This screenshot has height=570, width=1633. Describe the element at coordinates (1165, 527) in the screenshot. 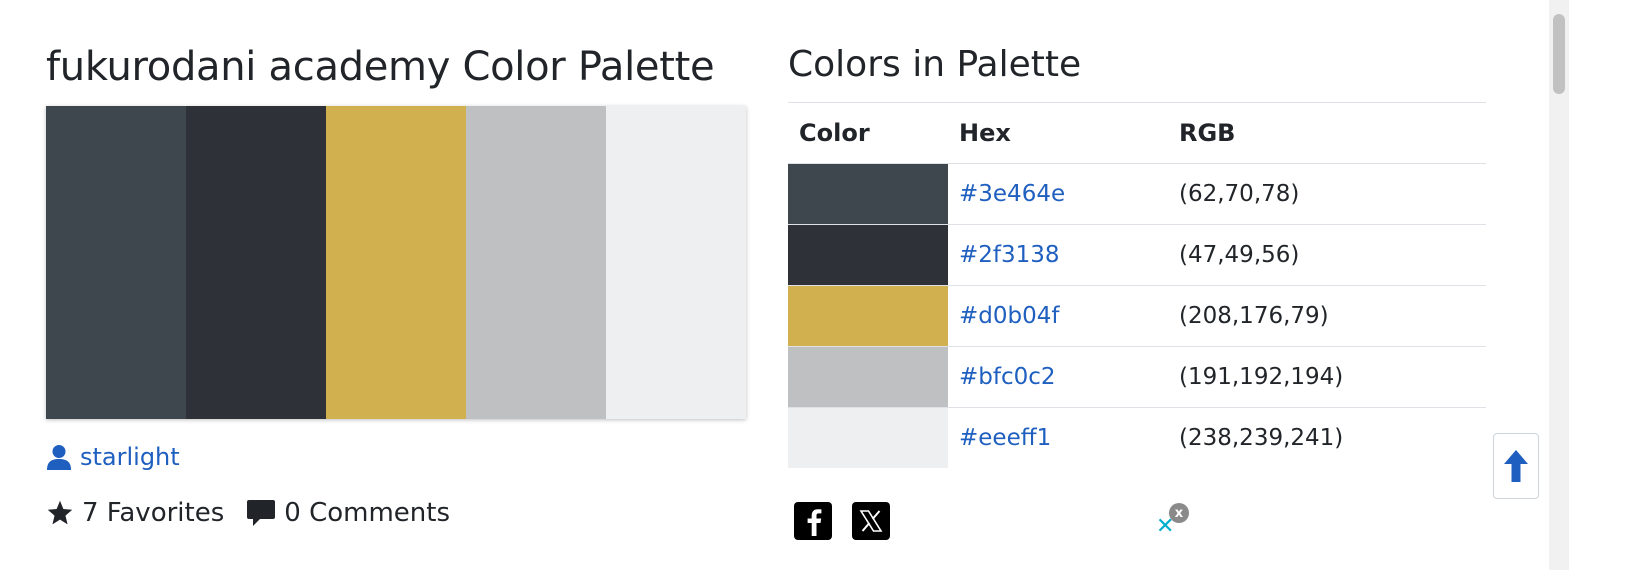

I see `ad-dismiss-icon: ✕` at that location.